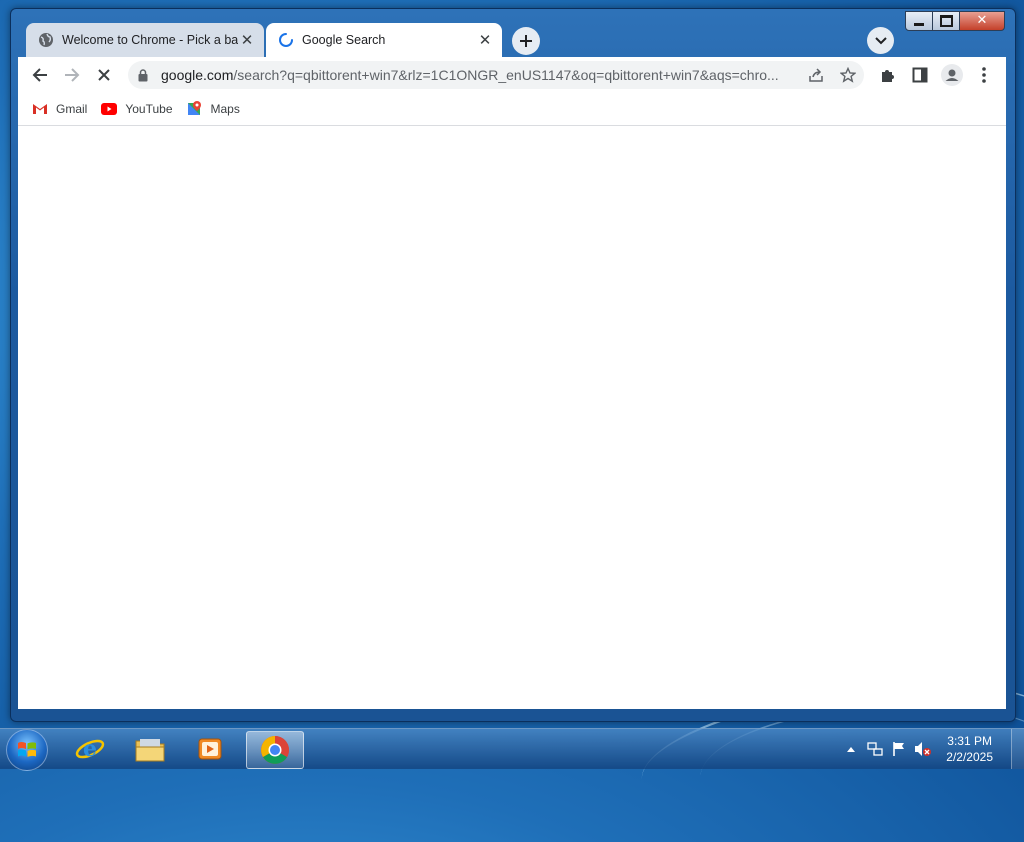 The height and width of the screenshot is (842, 1024). I want to click on profile-button, so click(952, 75).